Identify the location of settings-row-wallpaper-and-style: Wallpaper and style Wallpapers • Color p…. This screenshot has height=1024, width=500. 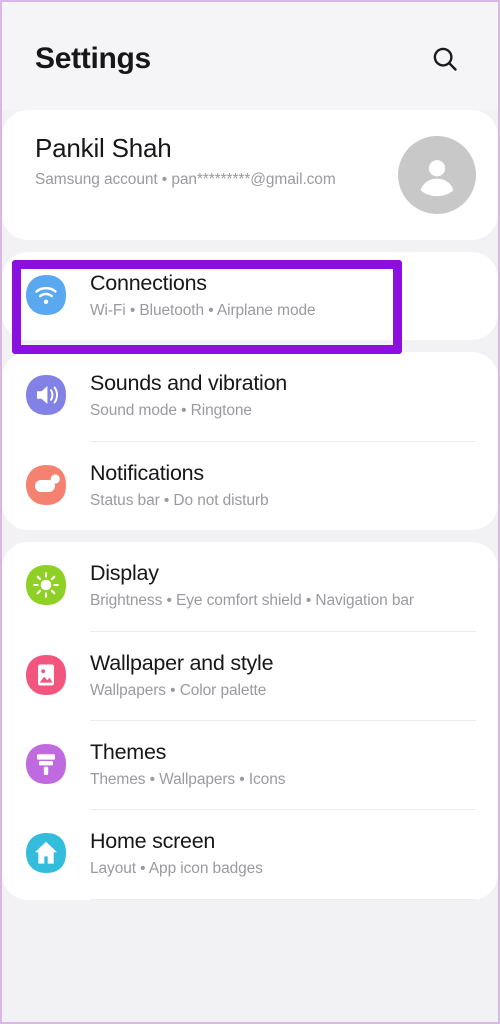
(250, 676).